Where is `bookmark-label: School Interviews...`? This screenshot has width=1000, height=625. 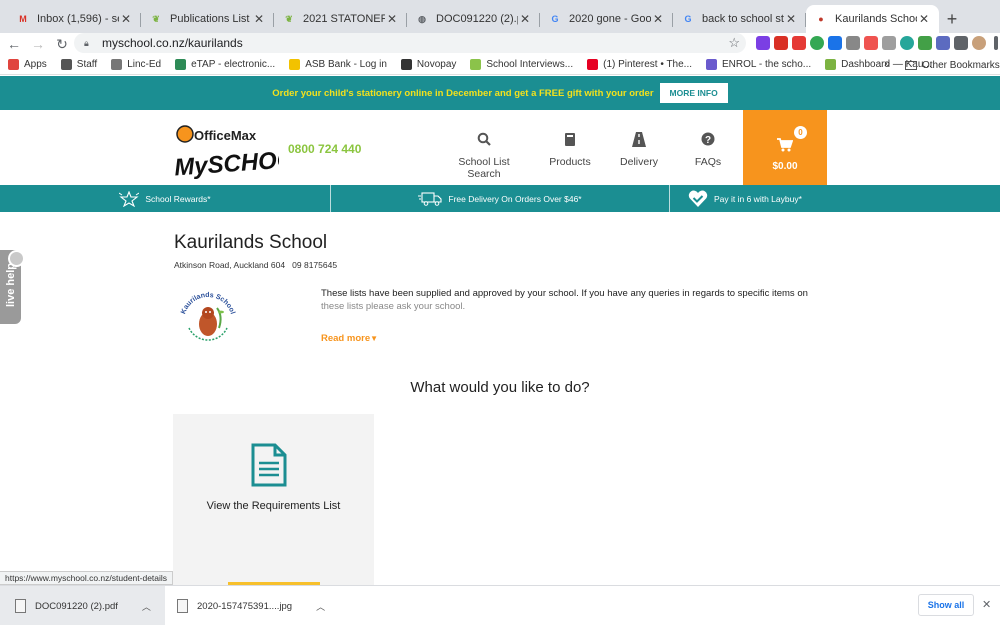 bookmark-label: School Interviews... is located at coordinates (530, 64).